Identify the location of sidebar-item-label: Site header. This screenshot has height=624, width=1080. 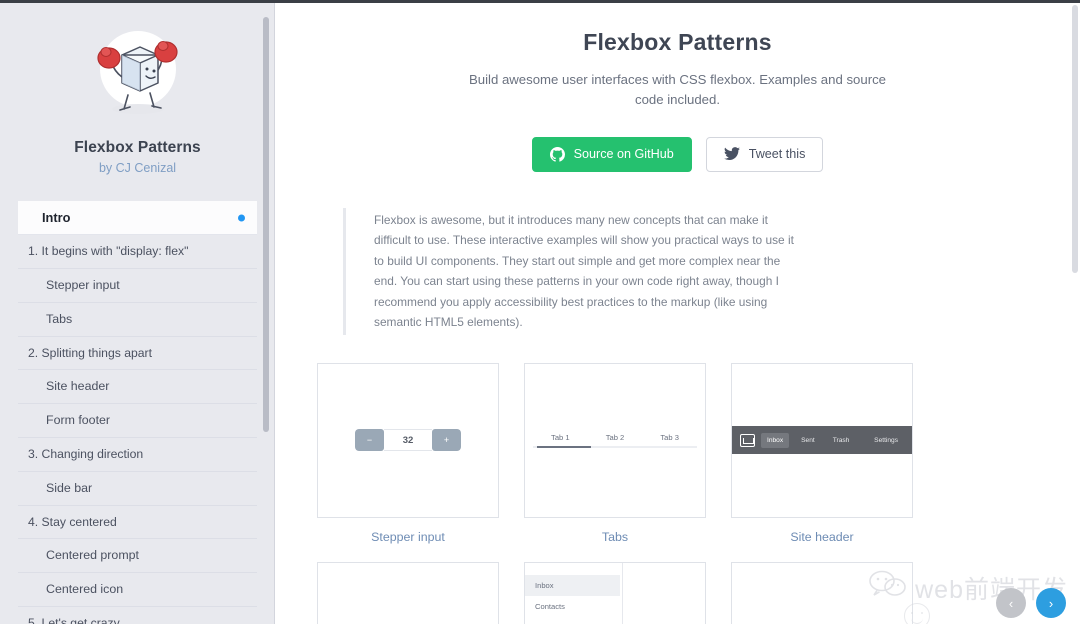
(78, 386).